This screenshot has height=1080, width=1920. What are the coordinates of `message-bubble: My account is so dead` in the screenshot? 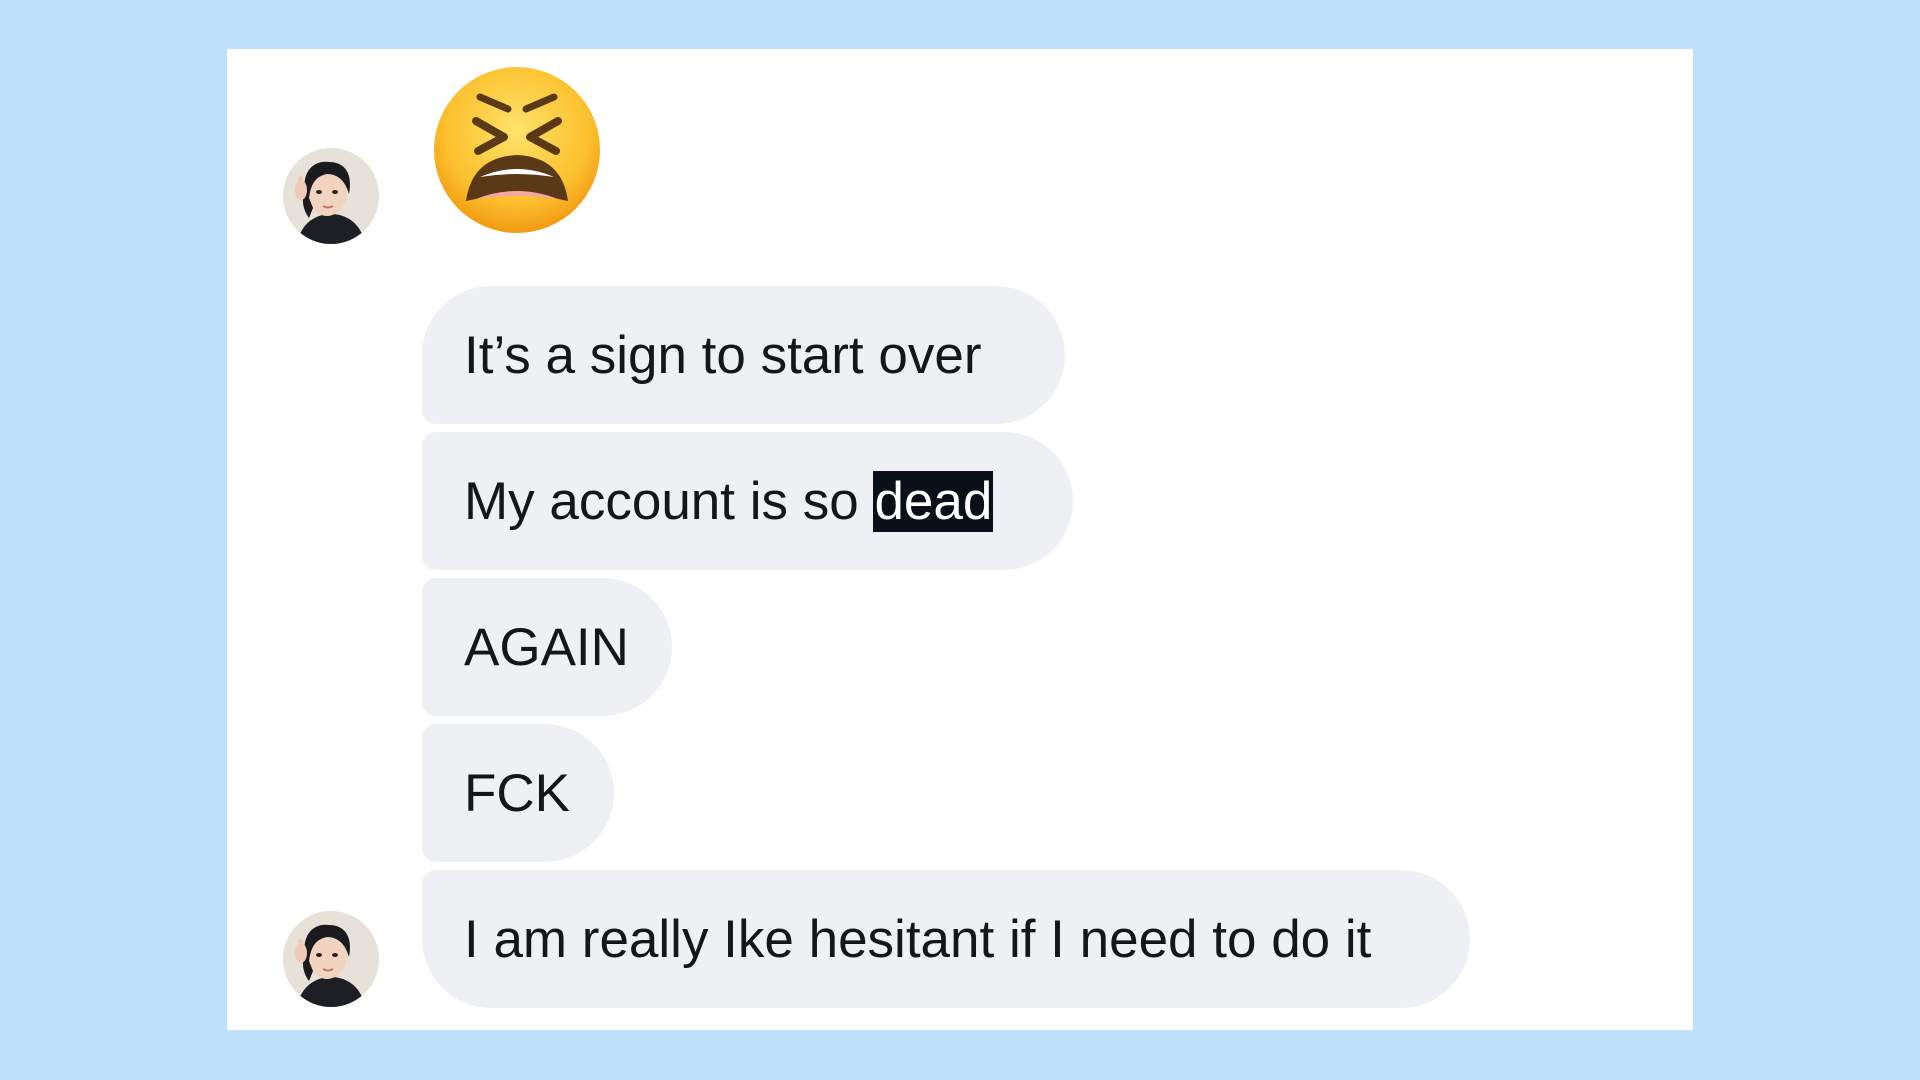 It's located at (747, 501).